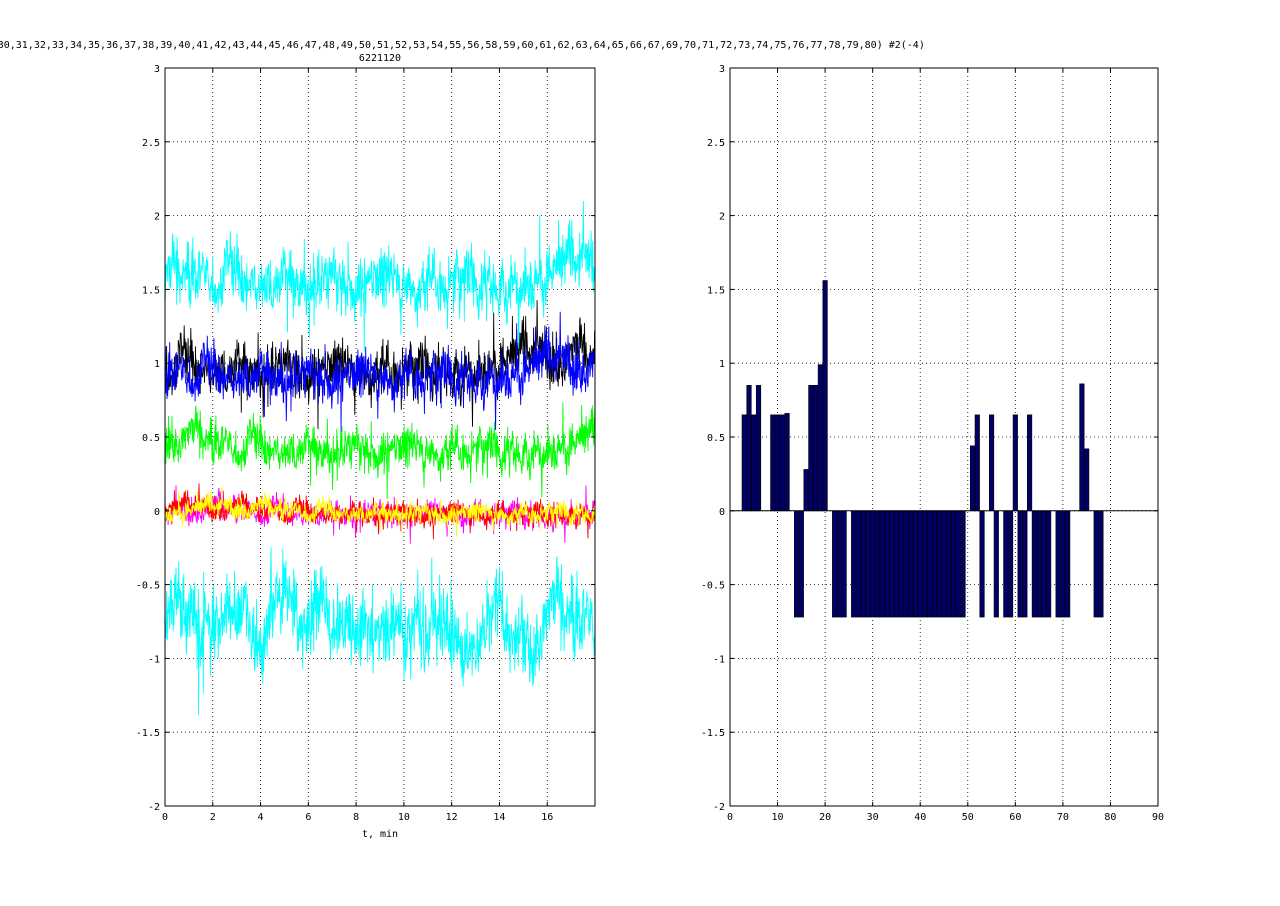 This screenshot has width=1280, height=906. Describe the element at coordinates (722, 69) in the screenshot. I see `right-y-tick-label: 3` at that location.